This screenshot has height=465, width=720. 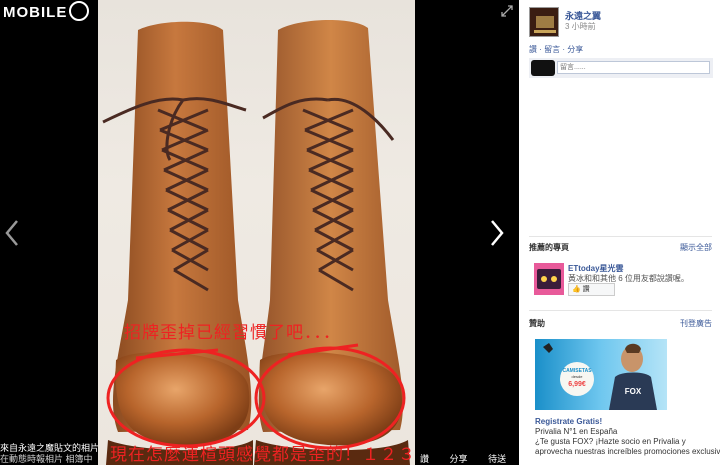 What do you see at coordinates (549, 247) in the screenshot?
I see `recommended-pages-title: 推薦的專頁` at bounding box center [549, 247].